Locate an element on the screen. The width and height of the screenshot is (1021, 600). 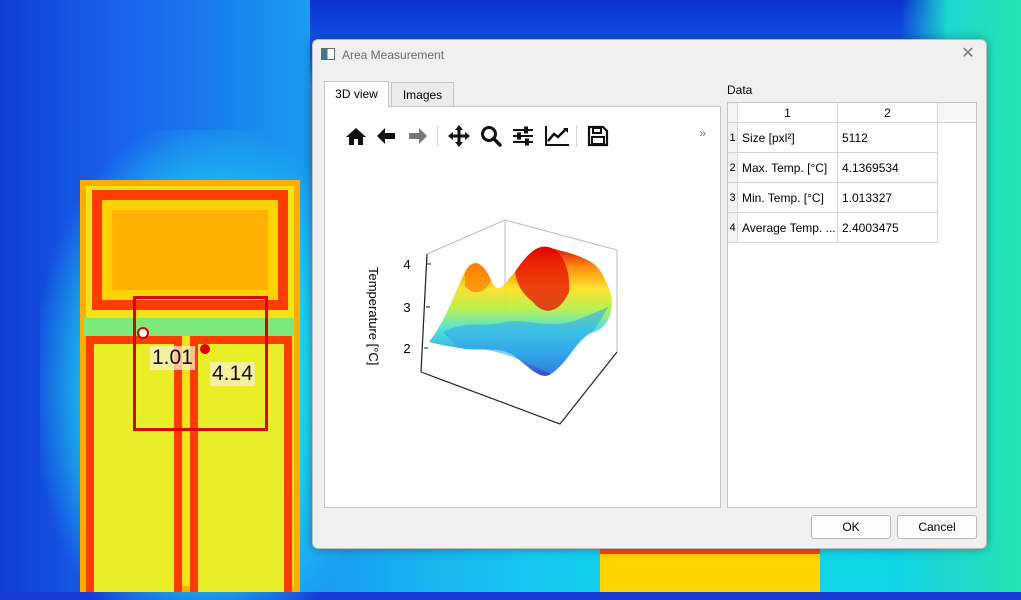
max-temp-label: 4.14 is located at coordinates (232, 374).